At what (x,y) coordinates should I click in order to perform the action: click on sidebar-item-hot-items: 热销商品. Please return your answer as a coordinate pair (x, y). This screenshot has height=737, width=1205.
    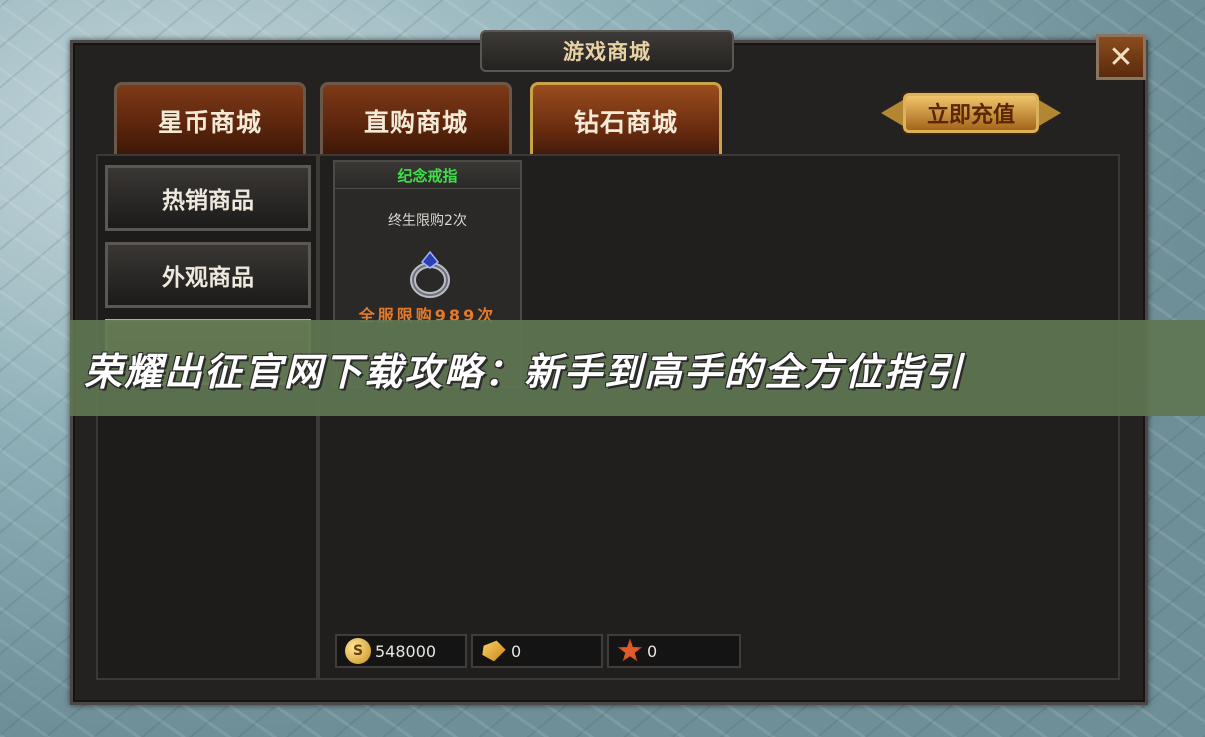
    Looking at the image, I should click on (208, 198).